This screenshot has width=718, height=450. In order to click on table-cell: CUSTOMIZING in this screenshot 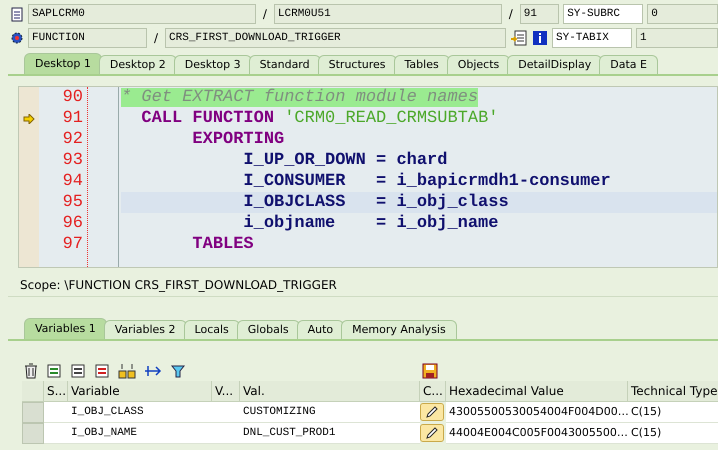, I will do `click(330, 412)`.